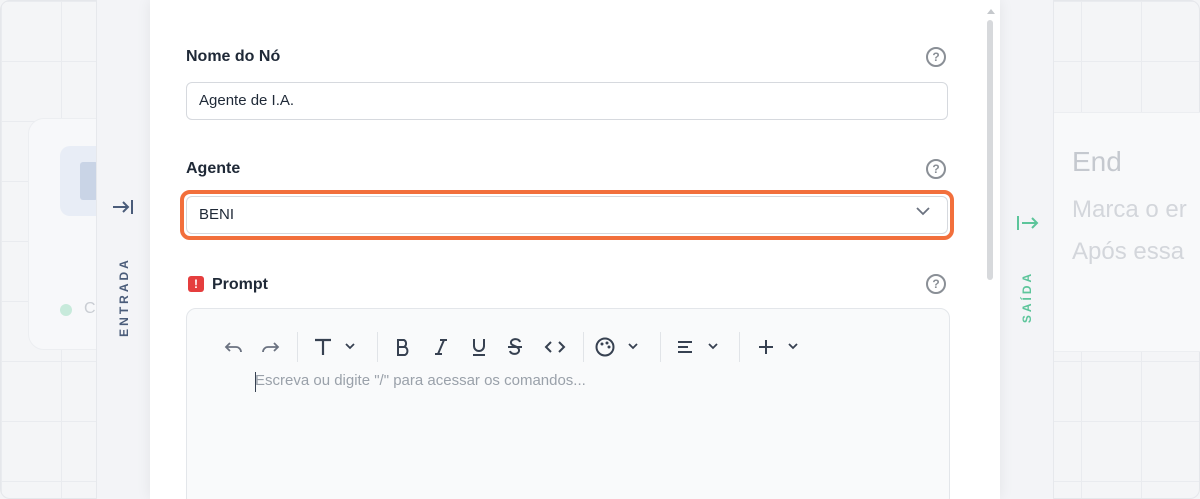 Image resolution: width=1200 pixels, height=499 pixels. Describe the element at coordinates (1028, 223) in the screenshot. I see `output-arrow-icon` at that location.